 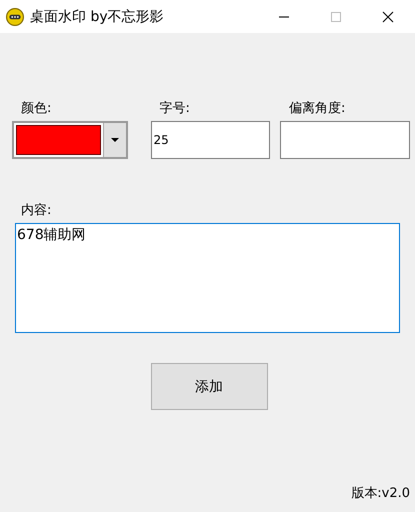 What do you see at coordinates (210, 140) in the screenshot?
I see `size-field: 25` at bounding box center [210, 140].